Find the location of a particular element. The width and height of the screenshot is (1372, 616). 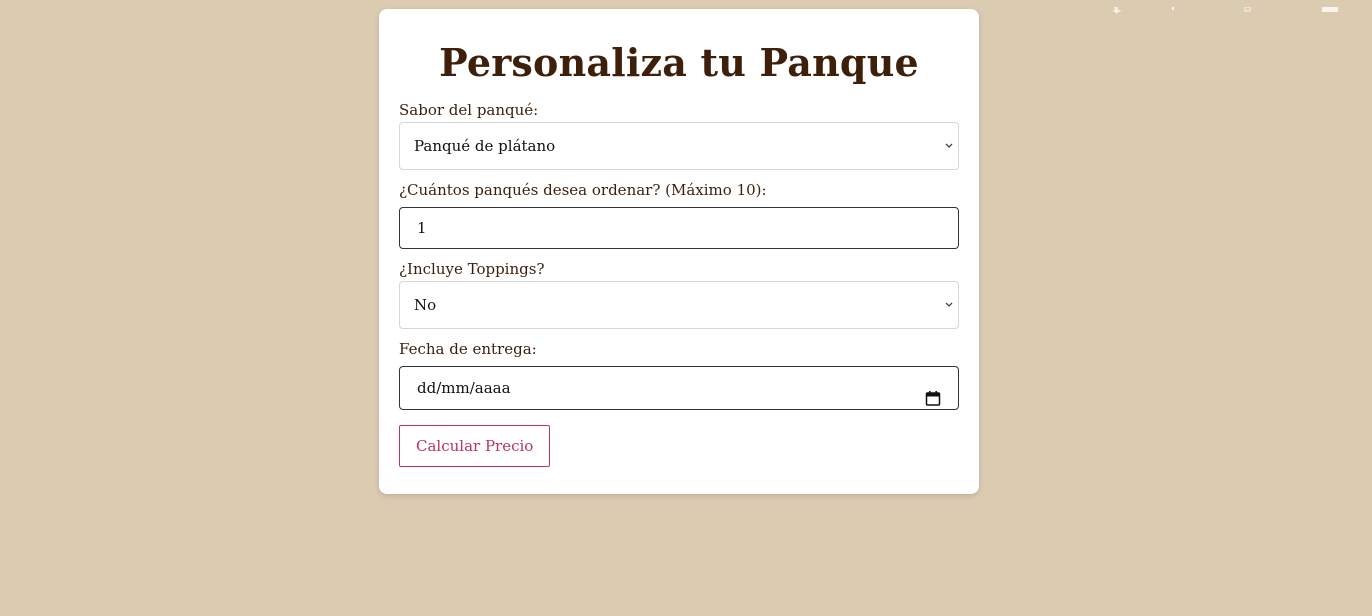

flavor-select: Panqué de plátano is located at coordinates (679, 146).